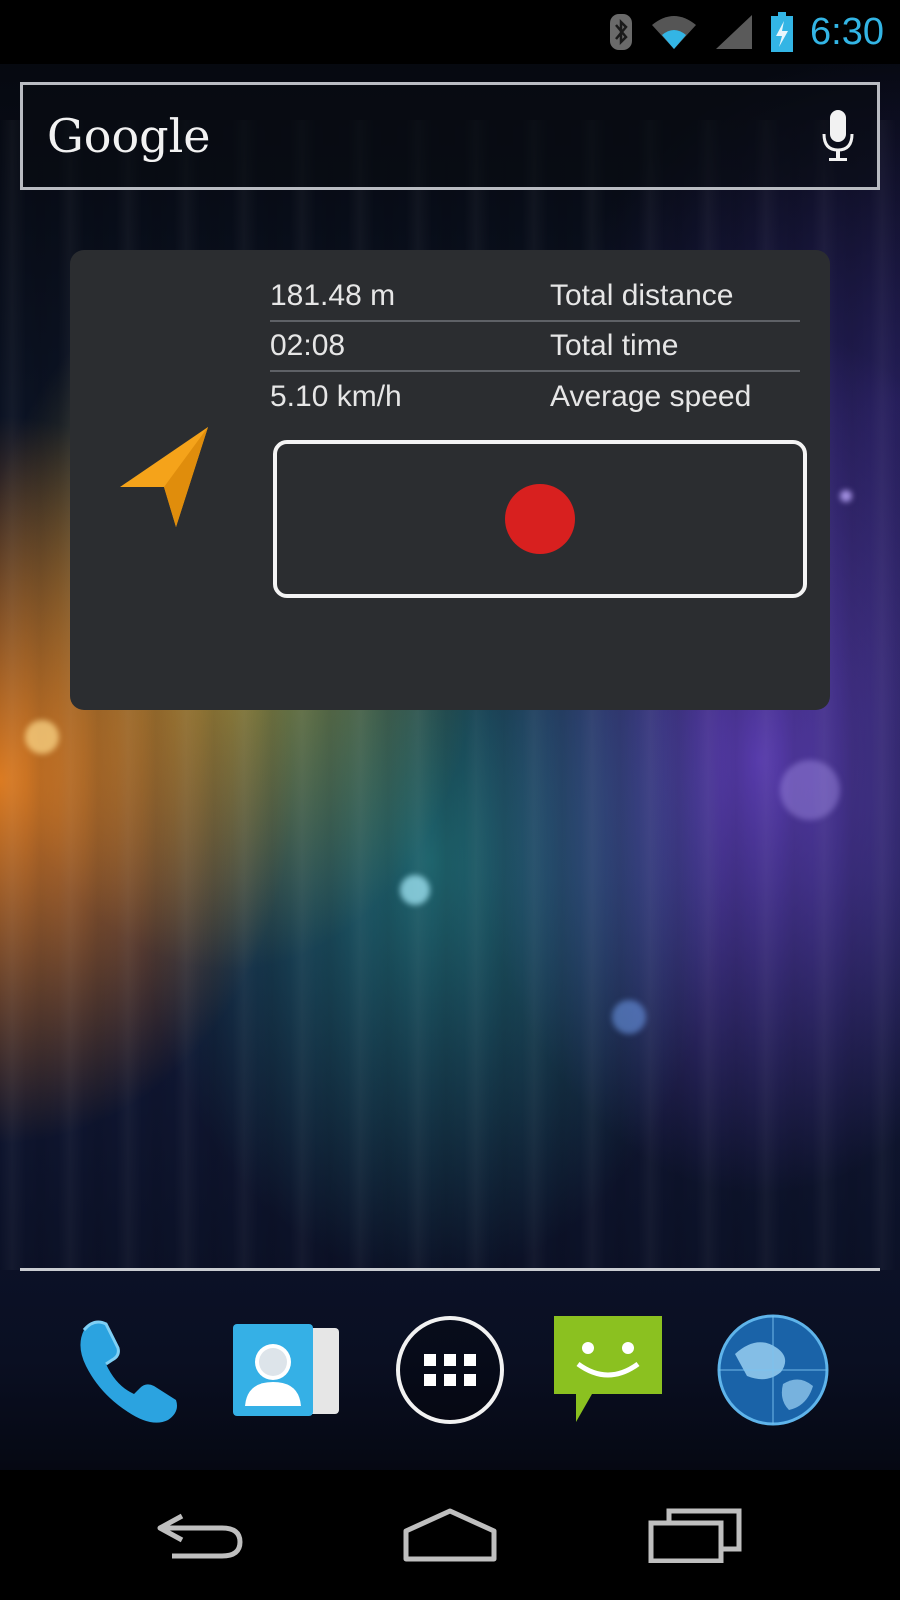  I want to click on google-logo: Google, so click(129, 136).